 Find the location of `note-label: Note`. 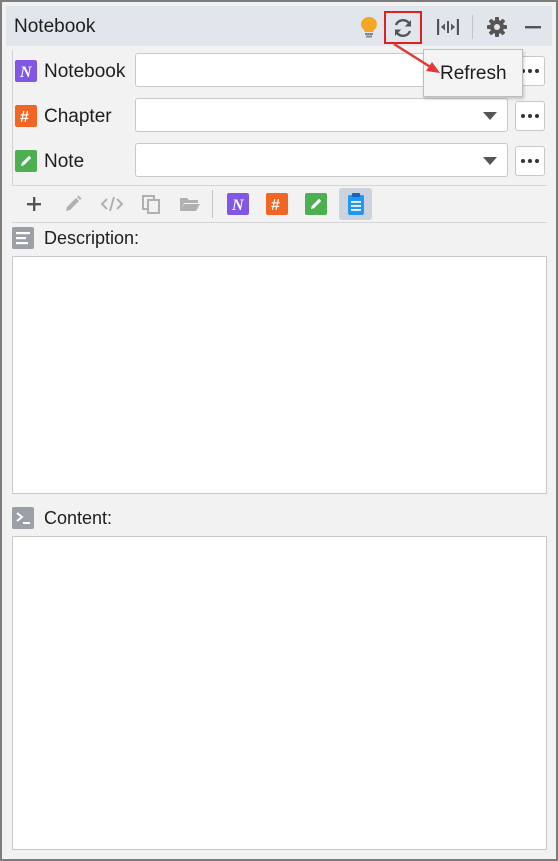

note-label: Note is located at coordinates (64, 161).